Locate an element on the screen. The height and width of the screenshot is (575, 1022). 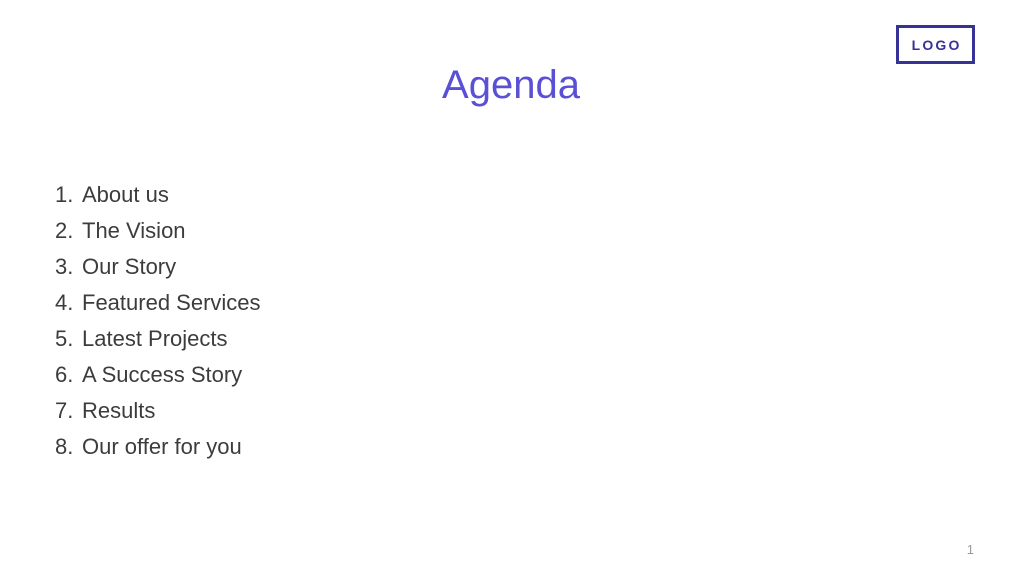
list-item: 8. Our offer for you is located at coordinates (158, 451).